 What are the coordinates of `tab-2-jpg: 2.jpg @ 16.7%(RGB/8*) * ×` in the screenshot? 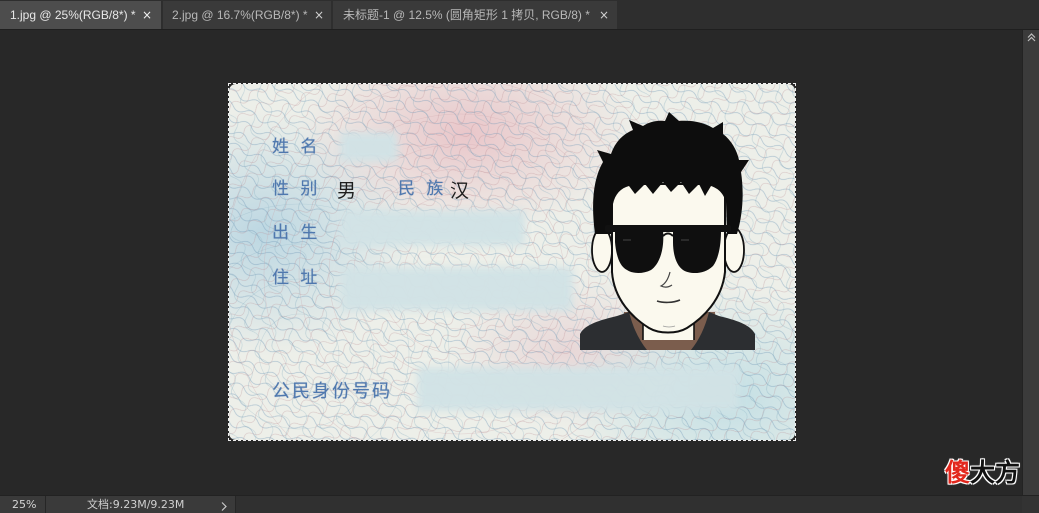 It's located at (247, 15).